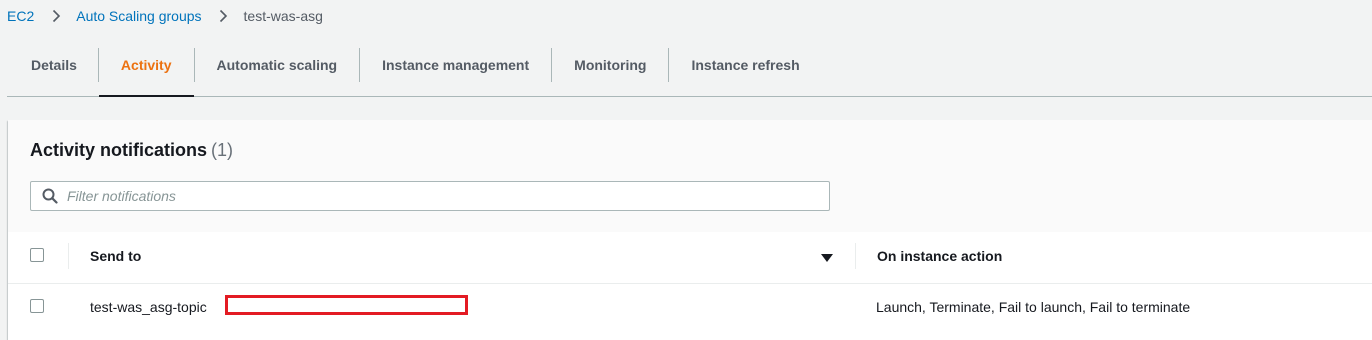  What do you see at coordinates (222, 150) in the screenshot?
I see `panel-count: (1)` at bounding box center [222, 150].